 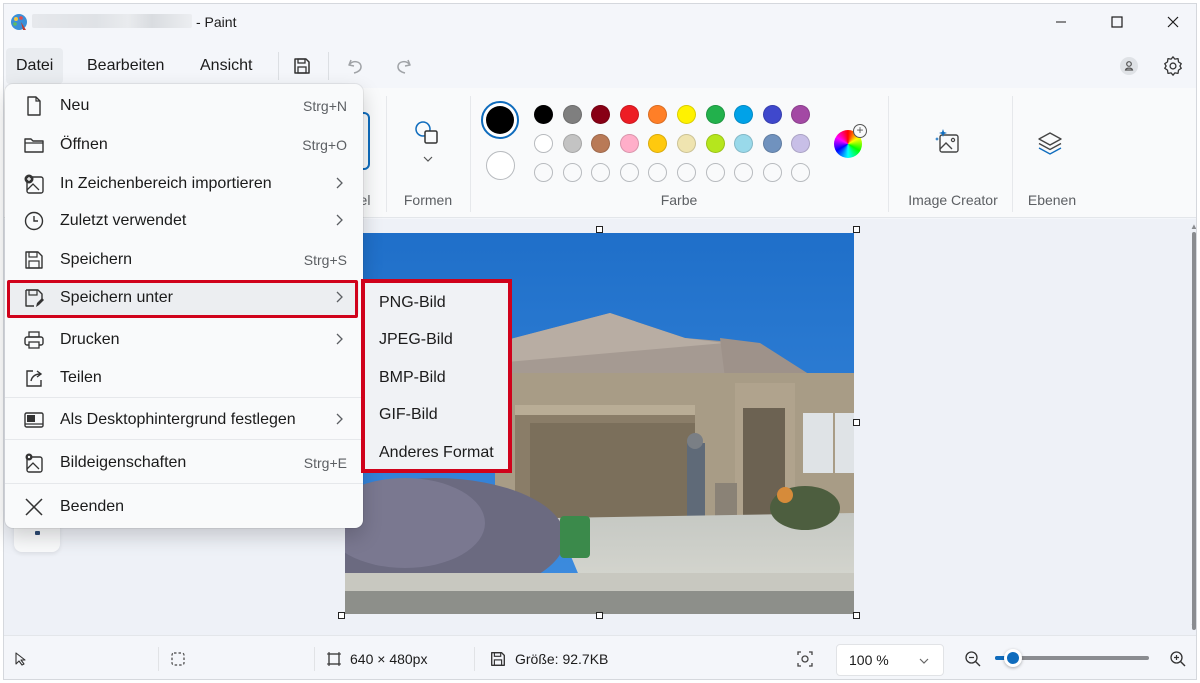 What do you see at coordinates (184, 145) in the screenshot?
I see `file-menu-item-öffnen: Öffnen Strg+O` at bounding box center [184, 145].